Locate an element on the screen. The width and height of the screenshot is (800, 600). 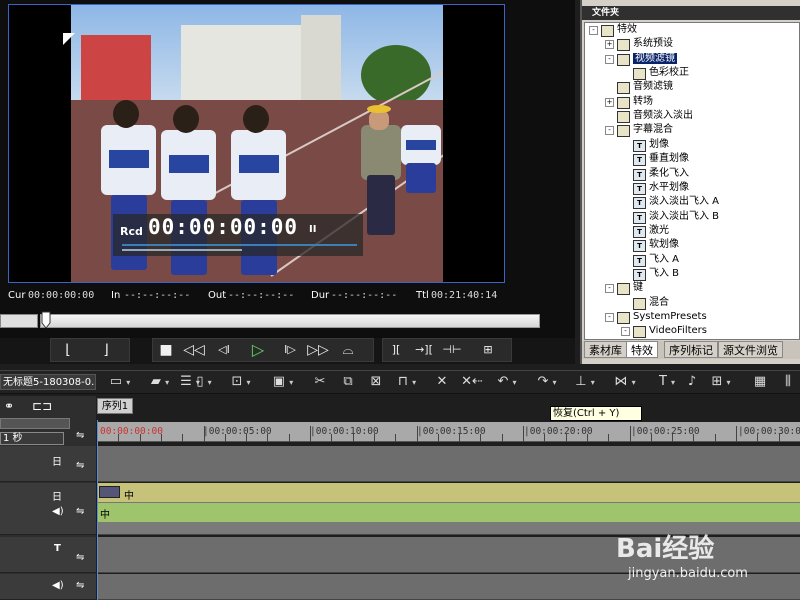
tick-label: |00:00:25:00 is located at coordinates (665, 431).